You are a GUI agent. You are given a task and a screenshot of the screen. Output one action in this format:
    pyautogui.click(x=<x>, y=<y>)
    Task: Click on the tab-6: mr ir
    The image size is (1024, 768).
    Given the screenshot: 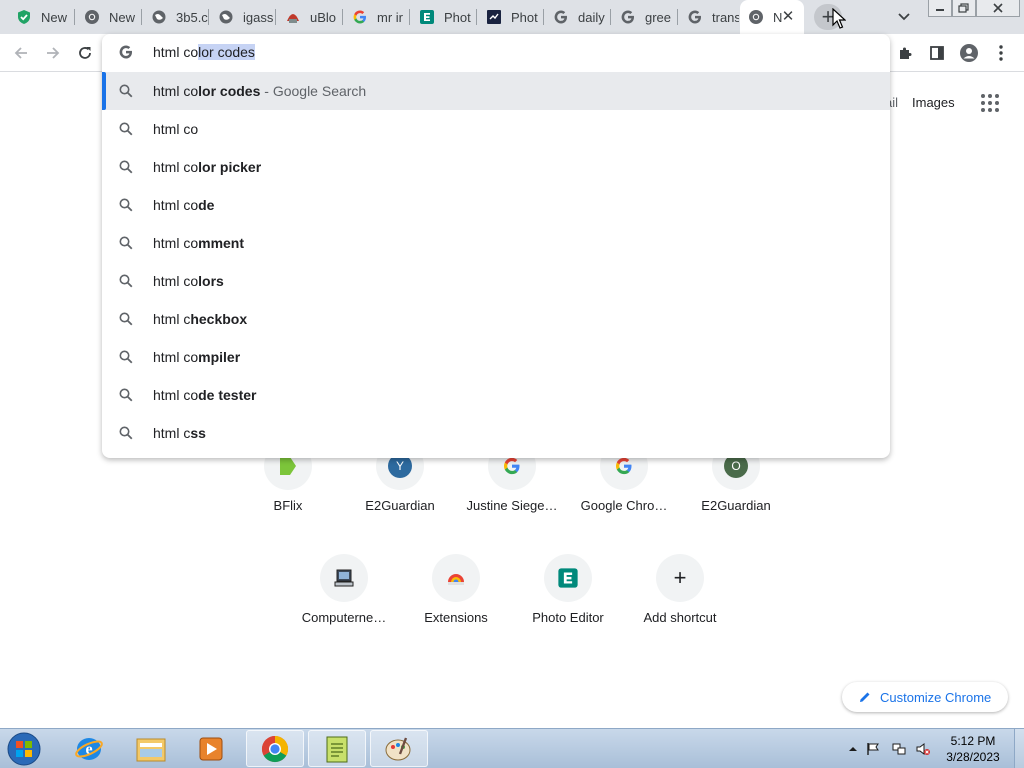 What is the action you would take?
    pyautogui.click(x=377, y=17)
    